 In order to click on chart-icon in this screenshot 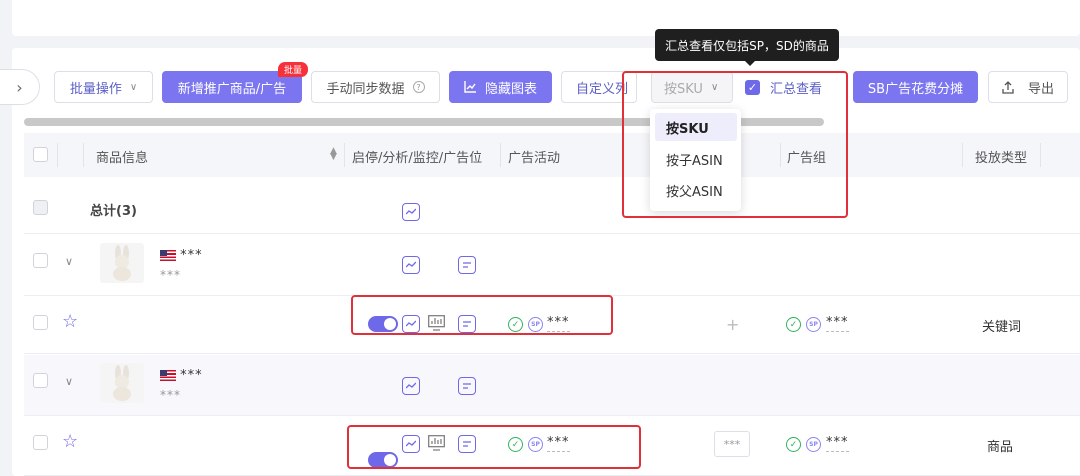, I will do `click(470, 87)`.